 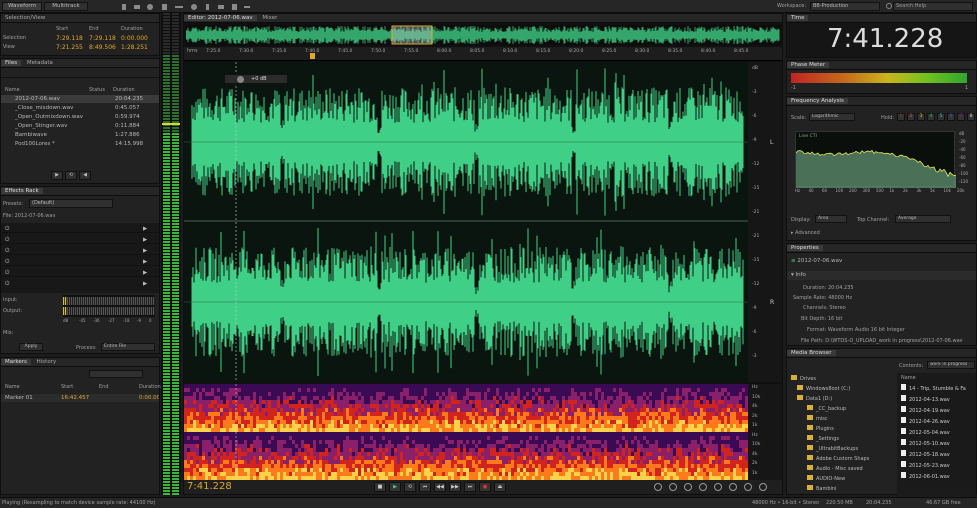 What do you see at coordinates (440, 487) in the screenshot?
I see `rewind-icon: ◀◀` at bounding box center [440, 487].